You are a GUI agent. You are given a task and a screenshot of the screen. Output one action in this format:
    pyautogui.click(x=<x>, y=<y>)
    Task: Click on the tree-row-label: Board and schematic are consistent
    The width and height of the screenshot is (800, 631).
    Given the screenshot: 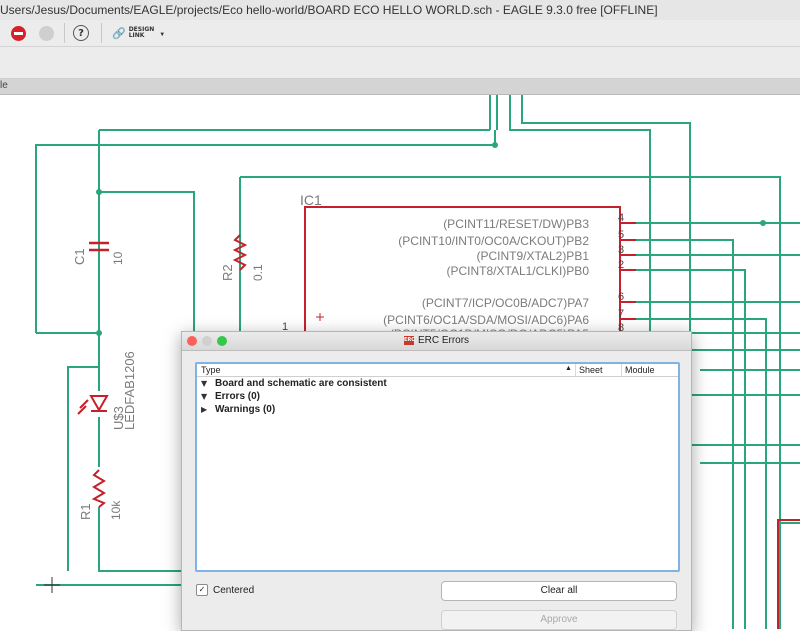 What is the action you would take?
    pyautogui.click(x=301, y=383)
    